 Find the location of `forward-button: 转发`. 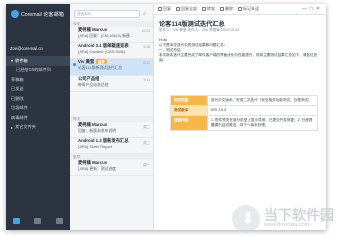

forward-button: 转发 is located at coordinates (208, 9).